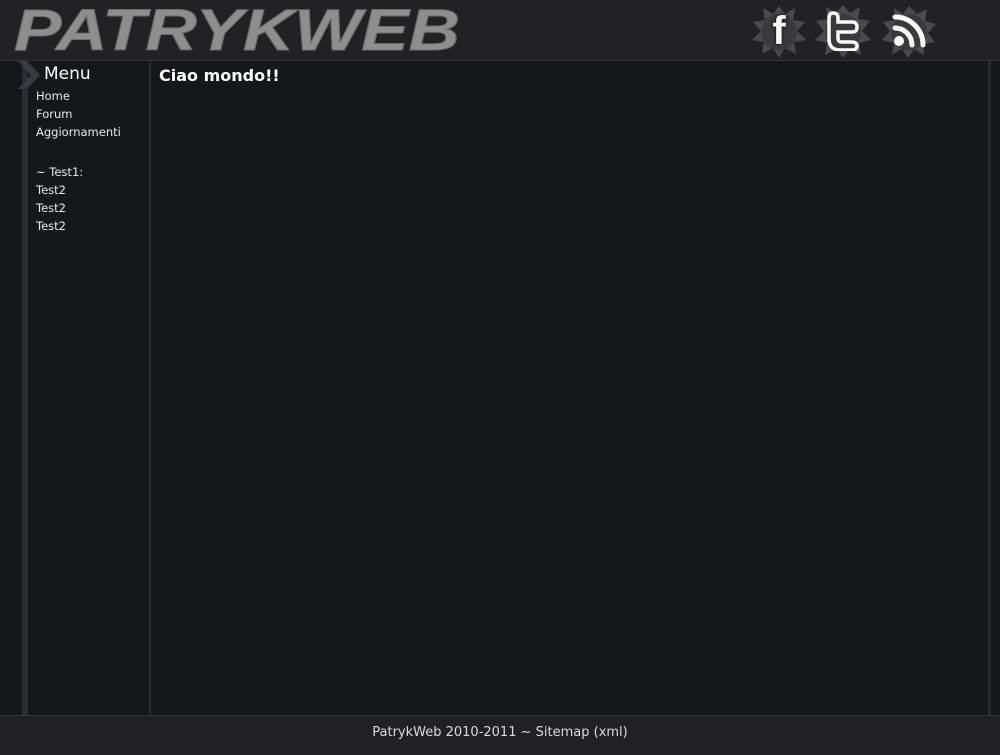 The height and width of the screenshot is (755, 1000). I want to click on twitter-icon, so click(843, 31).